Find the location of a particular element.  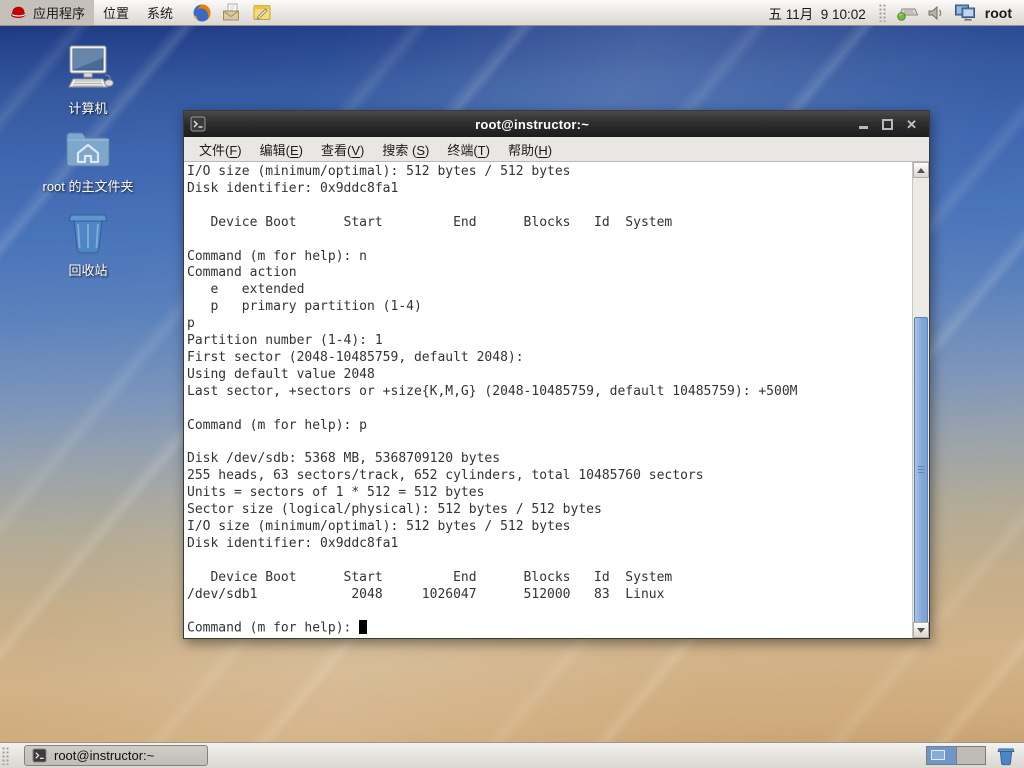

terminal-menu-help: 帮助(H) is located at coordinates (530, 149).